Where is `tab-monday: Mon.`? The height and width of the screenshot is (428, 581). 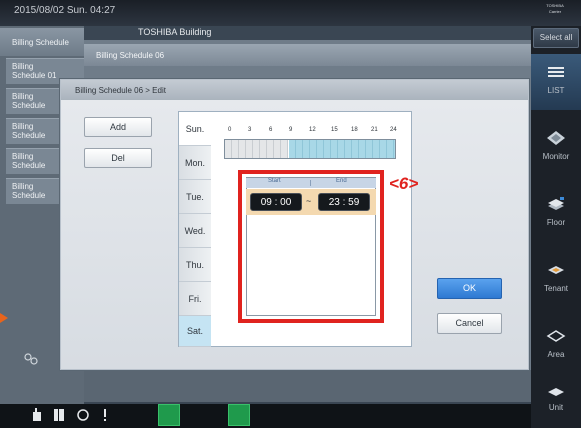
tab-monday: Mon. is located at coordinates (195, 163).